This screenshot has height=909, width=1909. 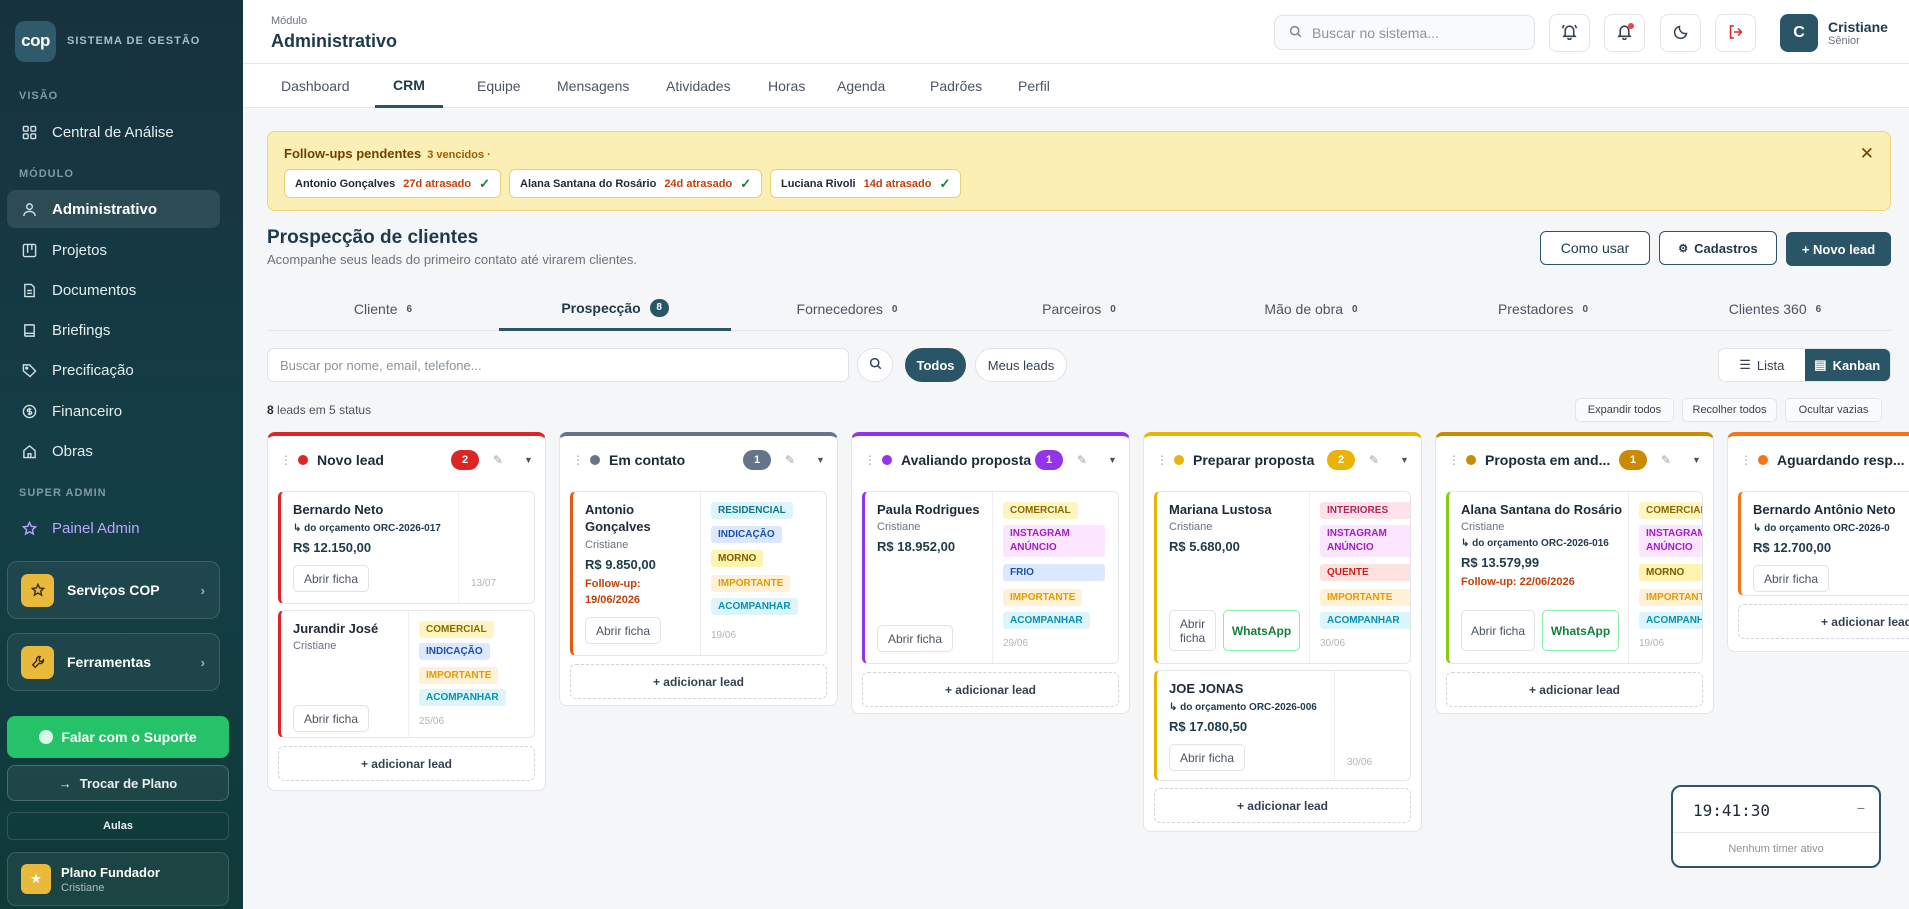 I want to click on category-tab-cliente: Cliente 6, so click(x=383, y=309).